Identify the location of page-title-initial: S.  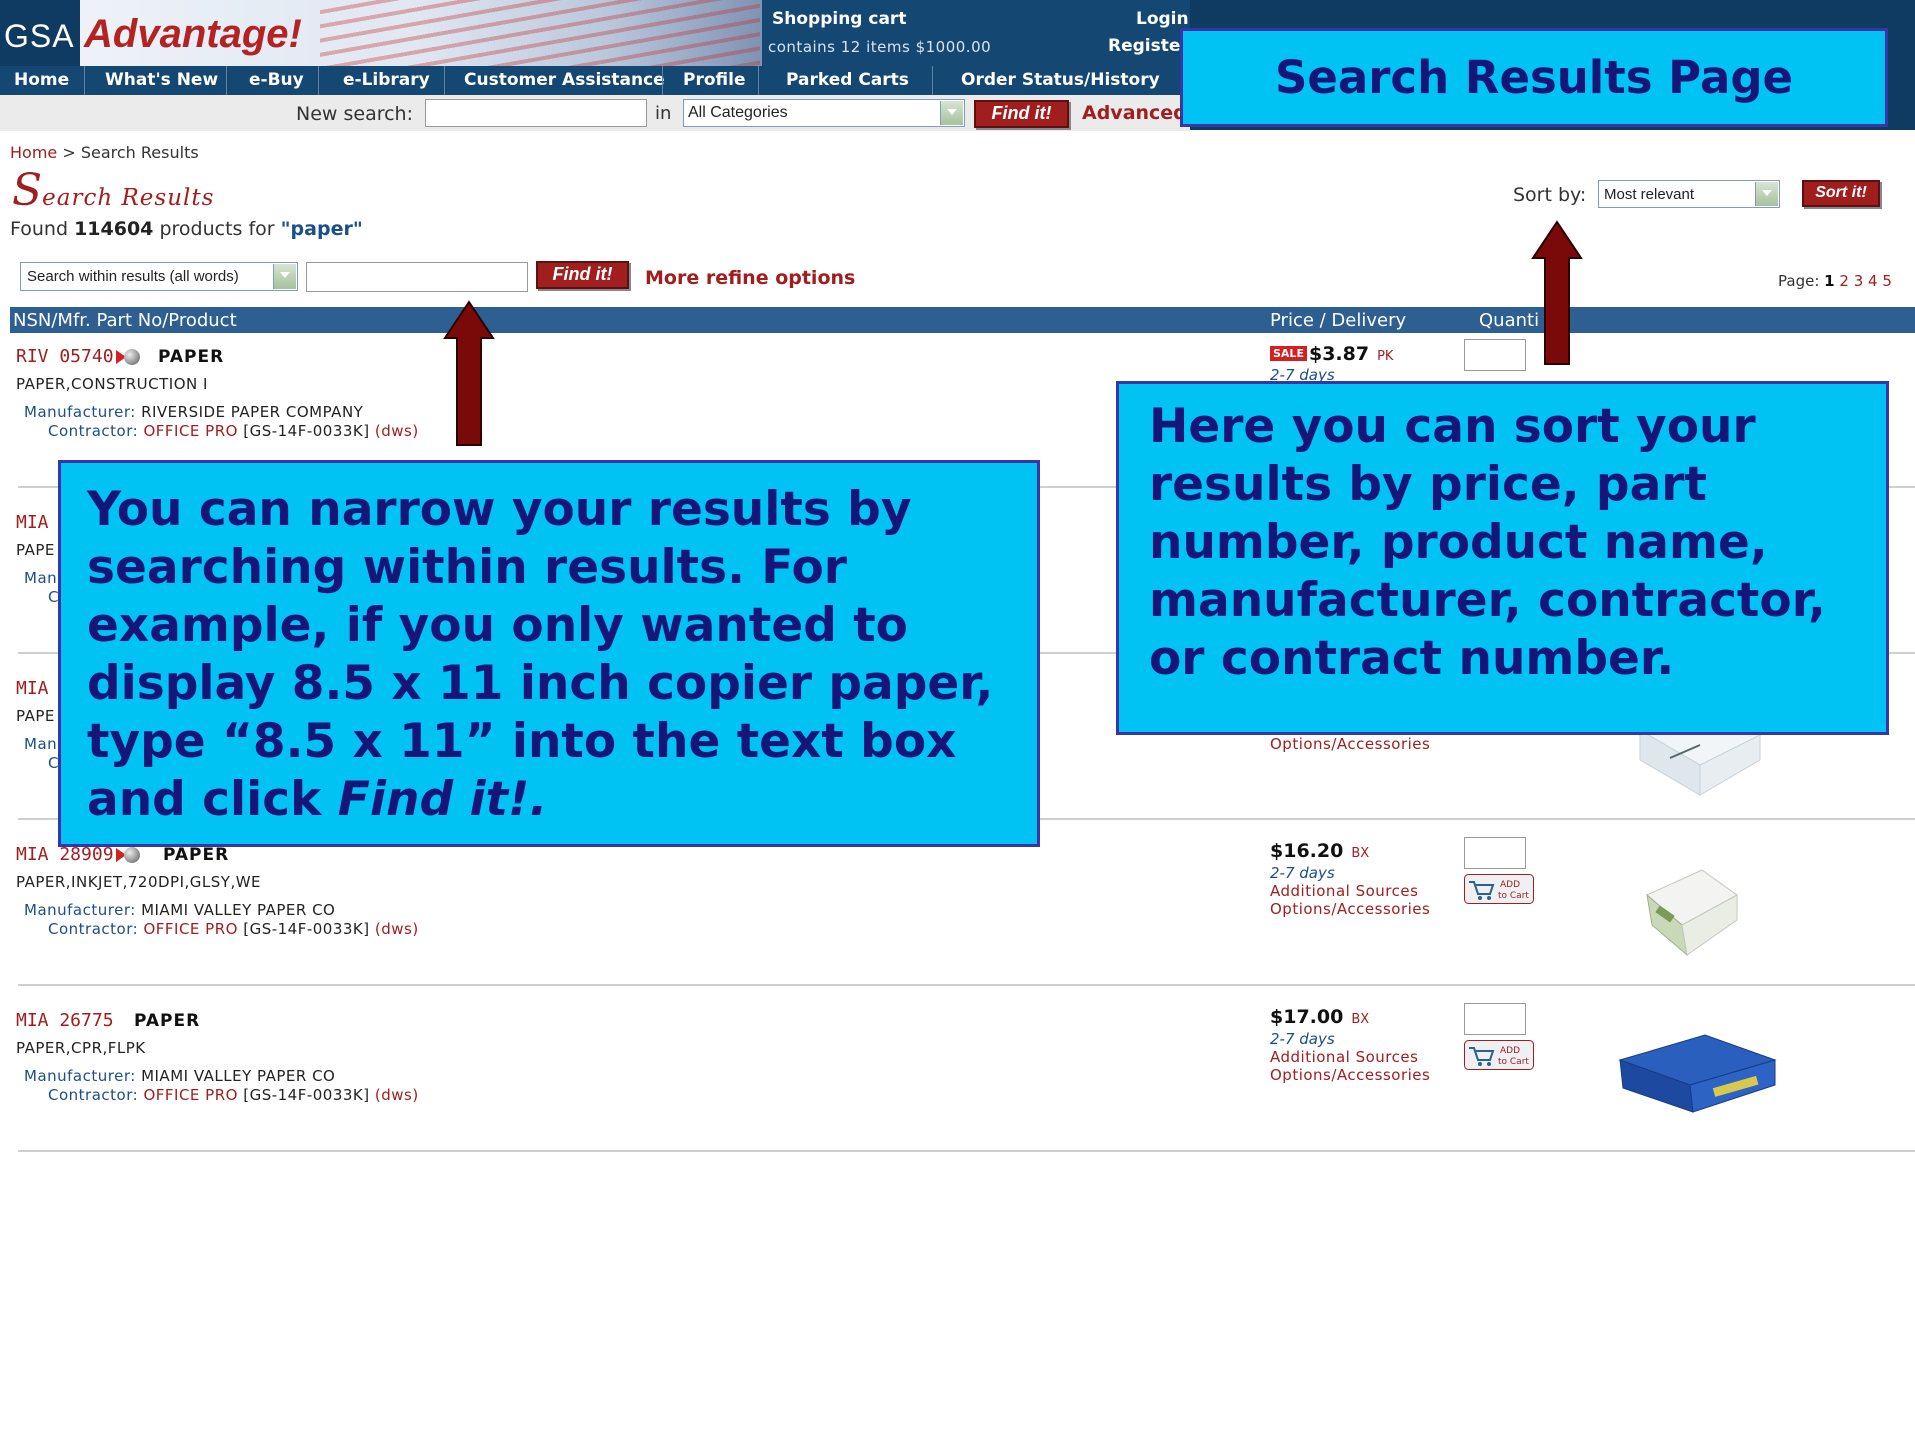
(27, 190).